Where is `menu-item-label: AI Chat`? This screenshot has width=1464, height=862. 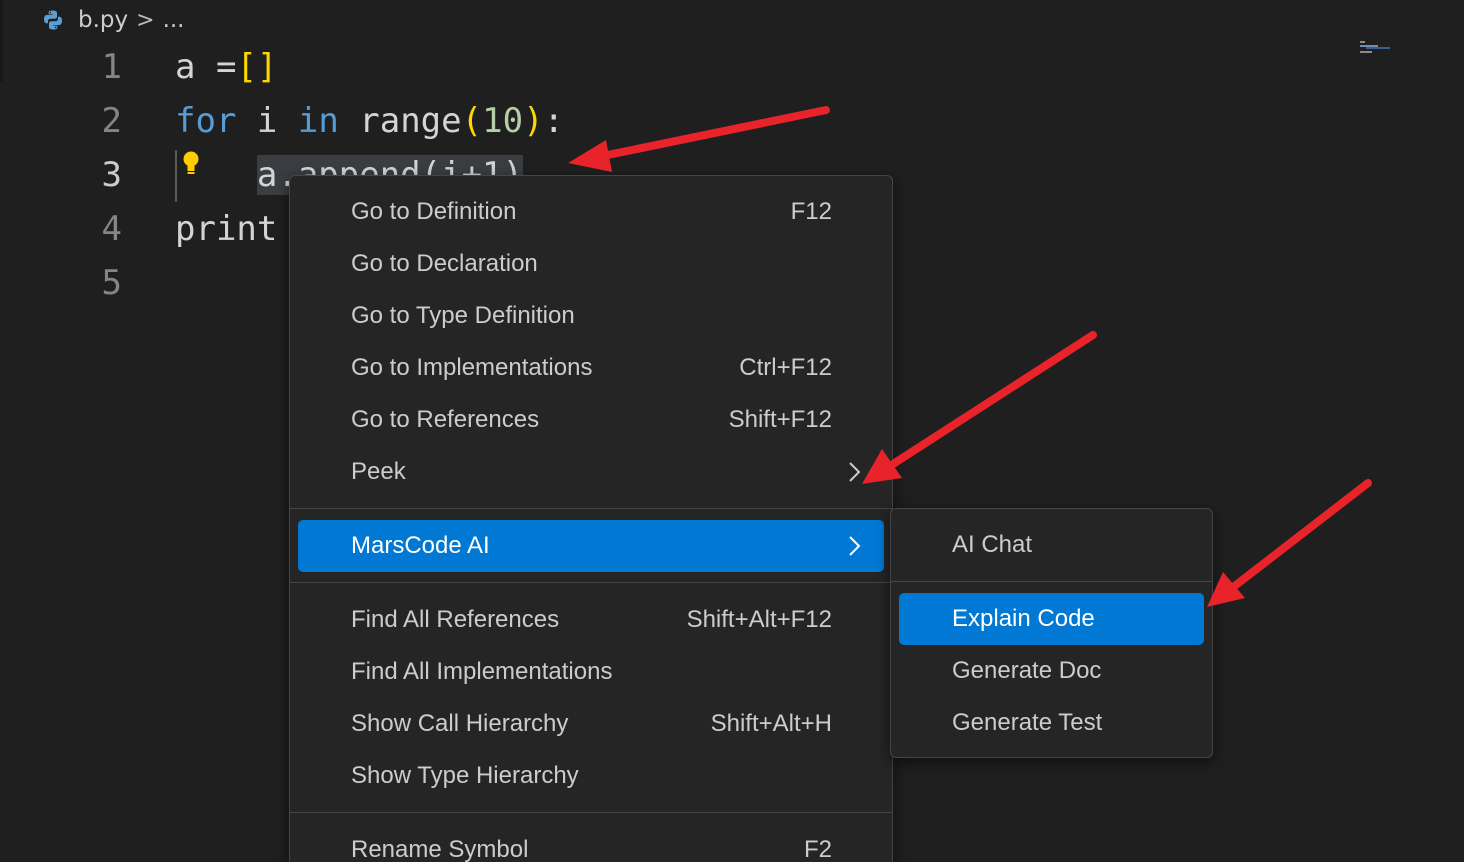 menu-item-label: AI Chat is located at coordinates (992, 544).